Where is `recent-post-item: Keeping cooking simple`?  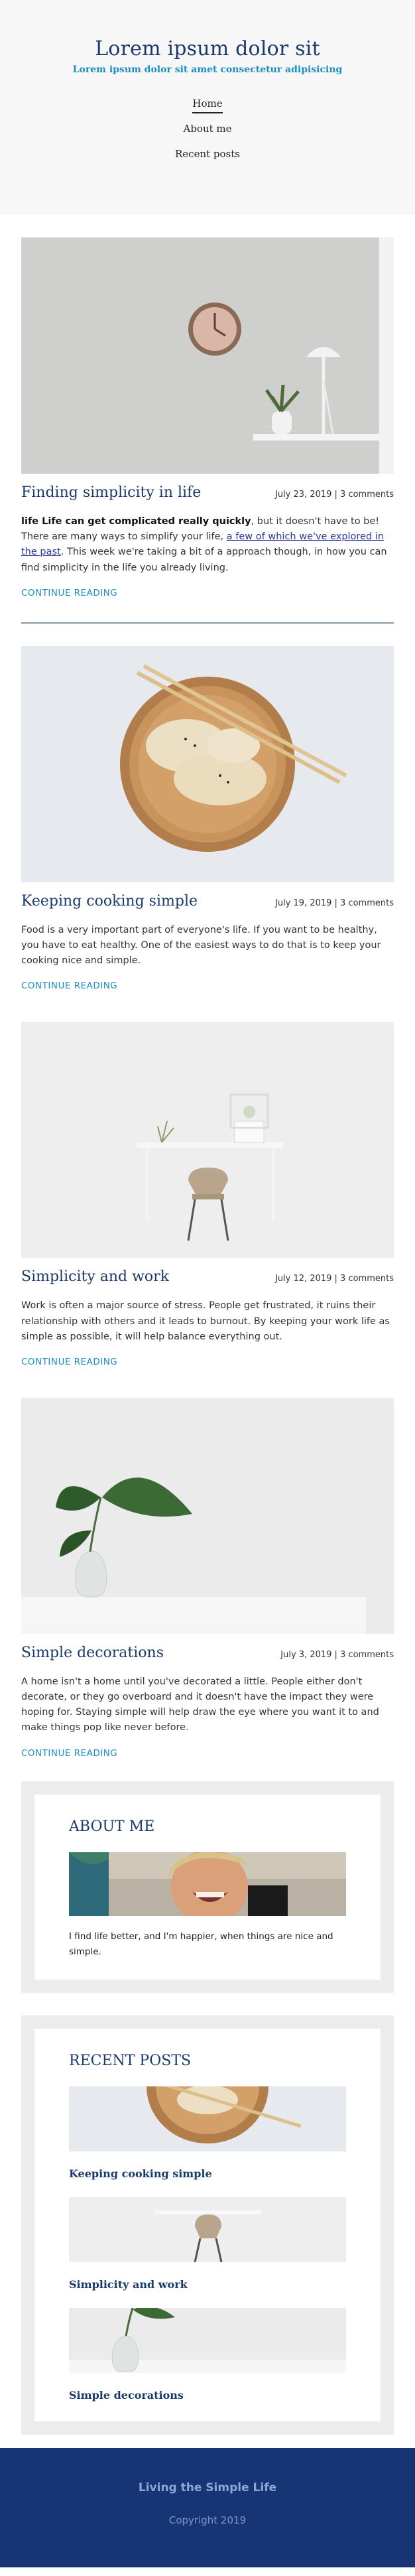 recent-post-item: Keeping cooking simple is located at coordinates (207, 2133).